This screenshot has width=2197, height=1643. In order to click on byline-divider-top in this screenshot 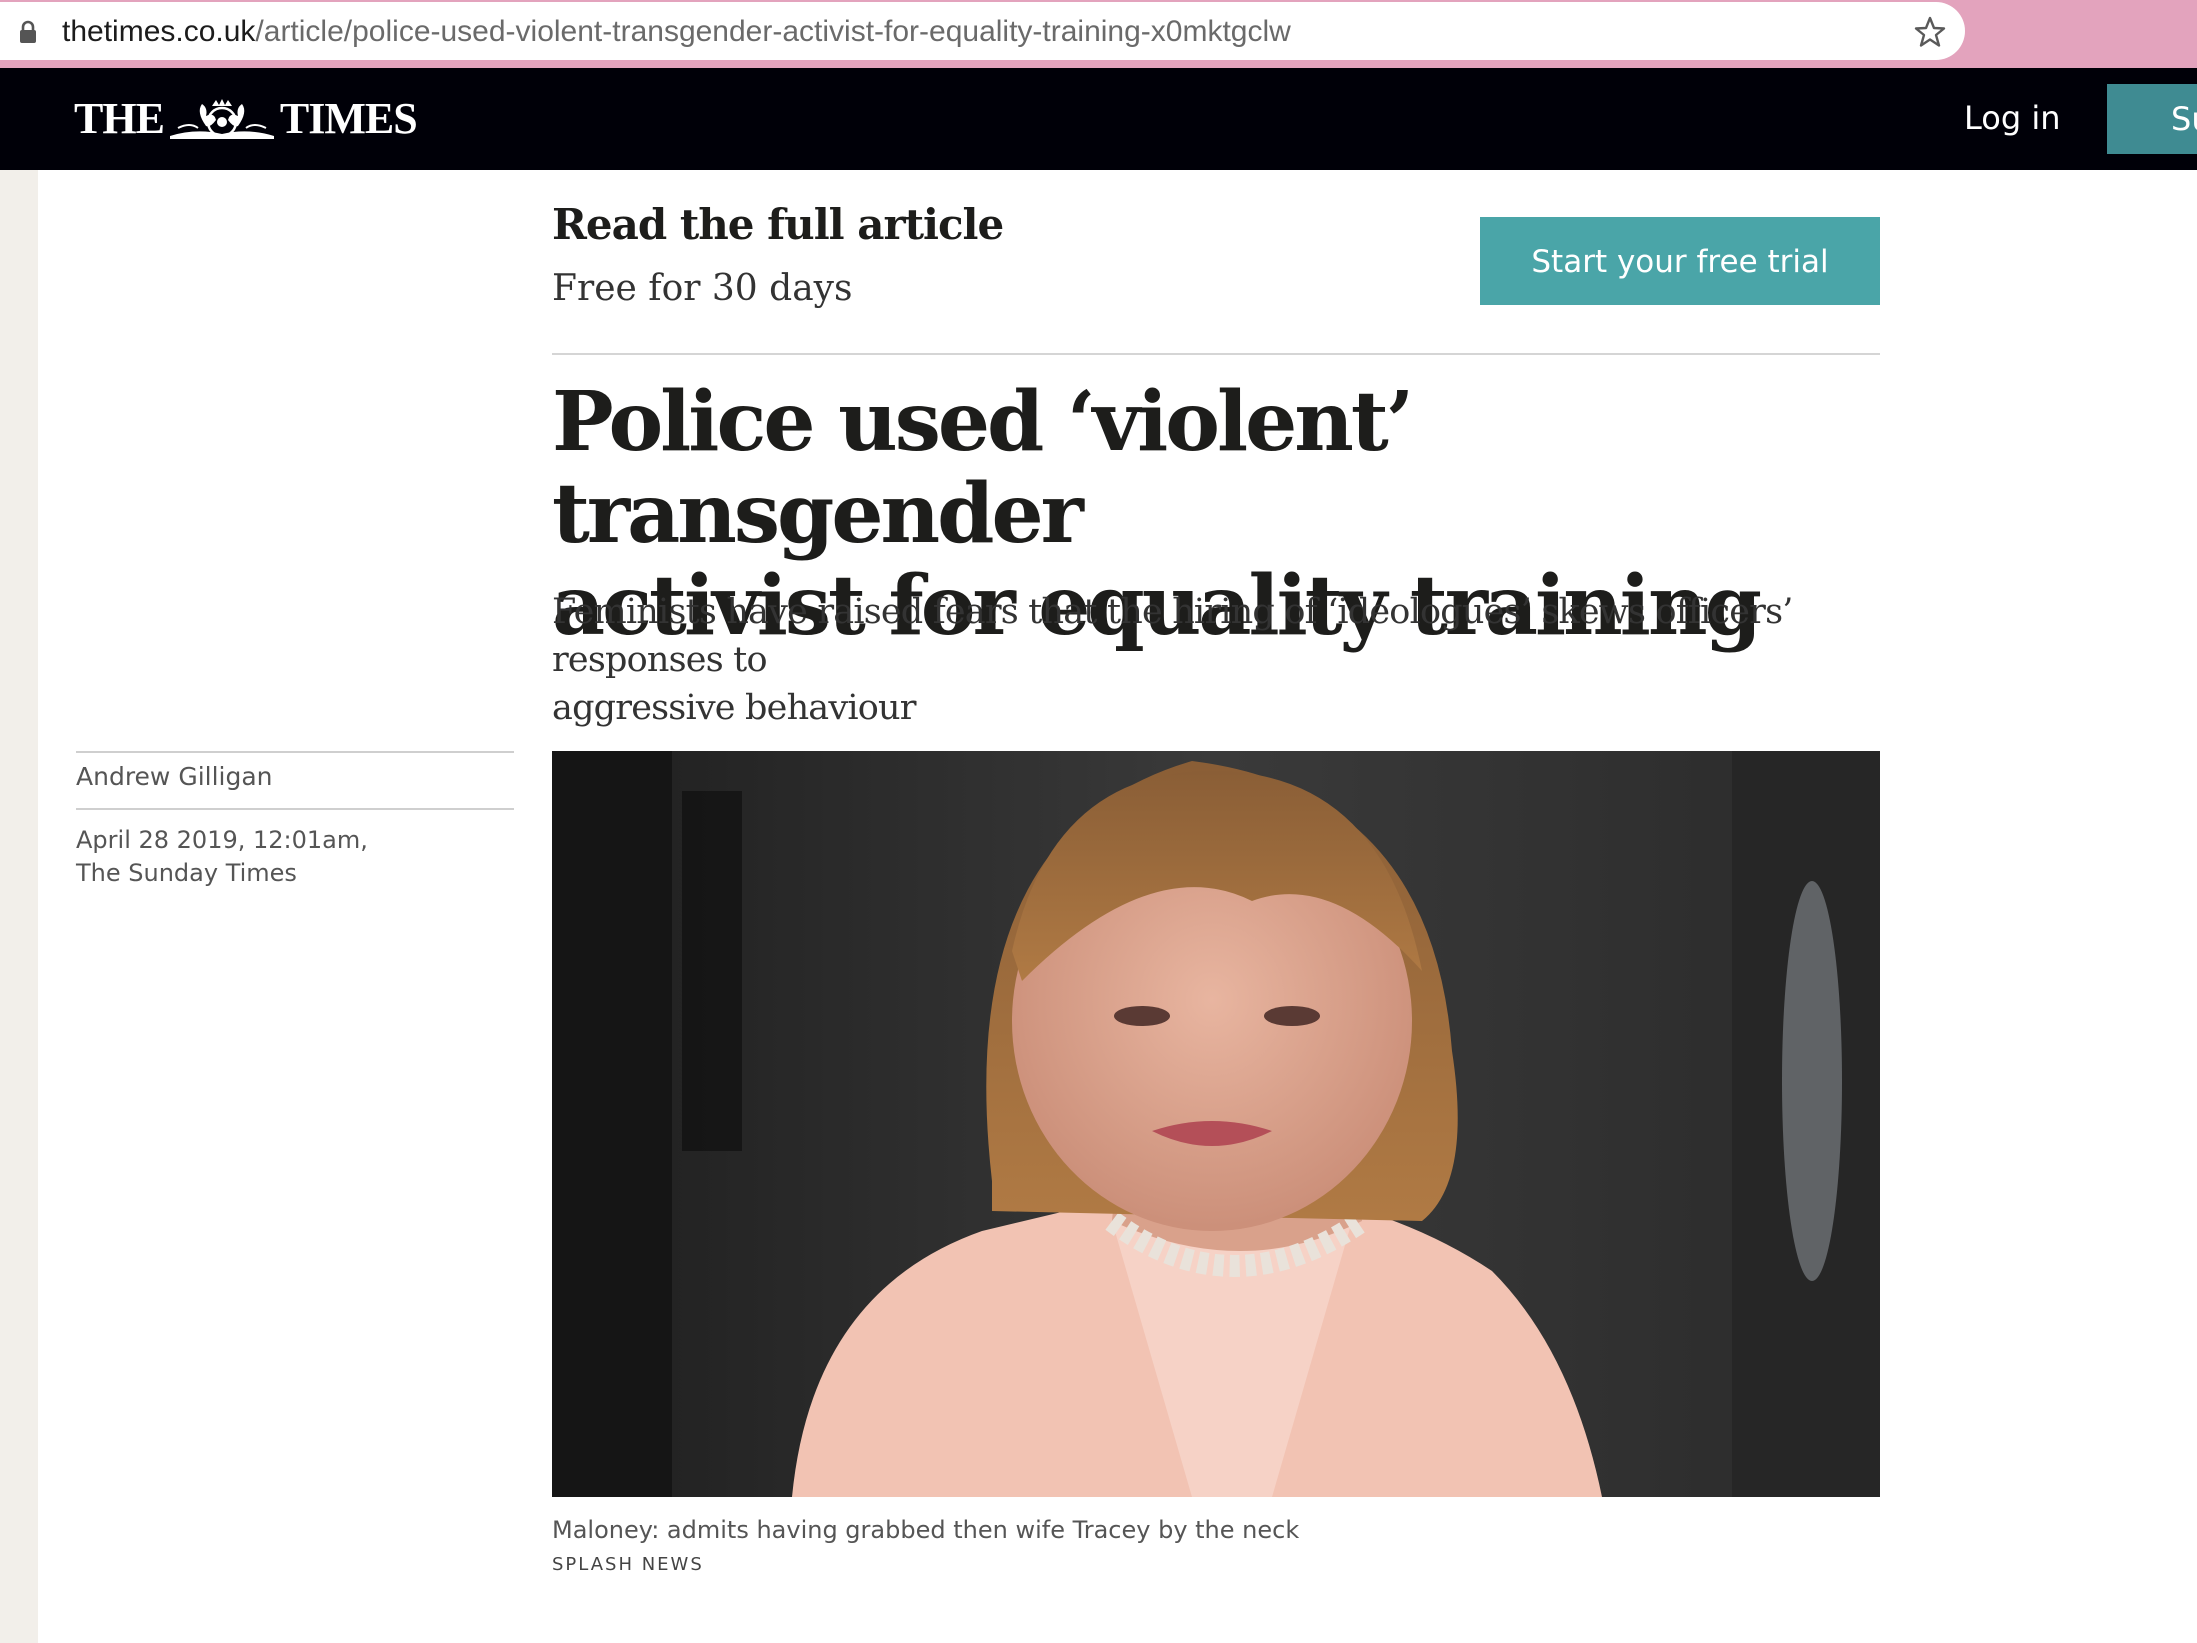, I will do `click(295, 752)`.